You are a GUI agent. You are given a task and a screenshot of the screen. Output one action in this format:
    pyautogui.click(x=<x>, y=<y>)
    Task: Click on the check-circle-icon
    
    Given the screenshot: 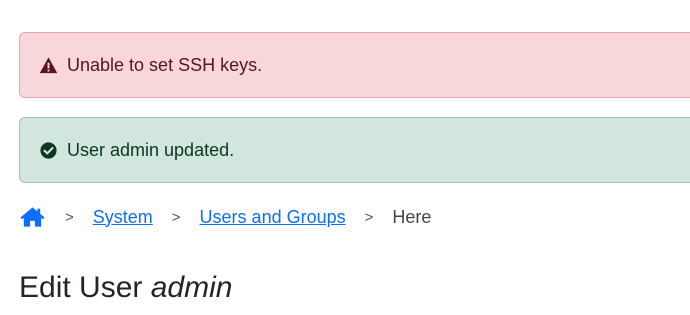 What is the action you would take?
    pyautogui.click(x=48, y=150)
    